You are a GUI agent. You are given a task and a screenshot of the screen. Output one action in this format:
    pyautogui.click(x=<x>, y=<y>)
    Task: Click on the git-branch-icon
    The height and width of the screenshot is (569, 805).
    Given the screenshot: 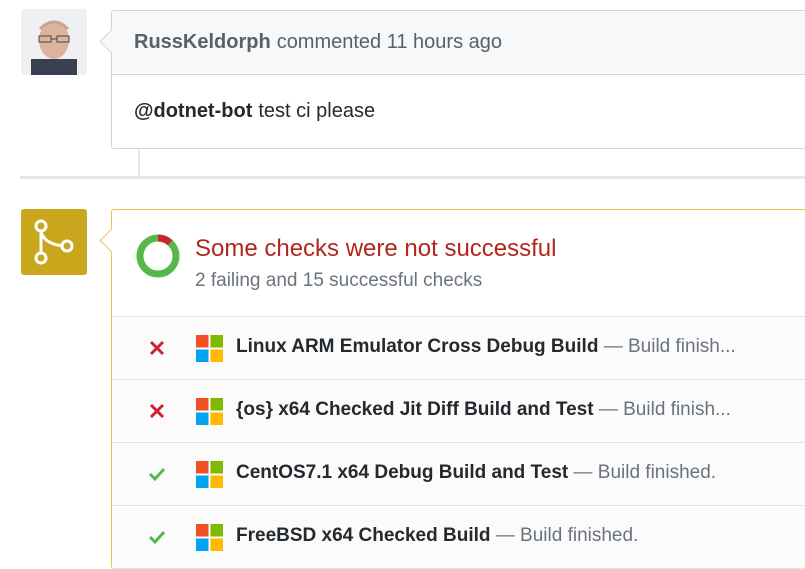 What is the action you would take?
    pyautogui.click(x=54, y=242)
    